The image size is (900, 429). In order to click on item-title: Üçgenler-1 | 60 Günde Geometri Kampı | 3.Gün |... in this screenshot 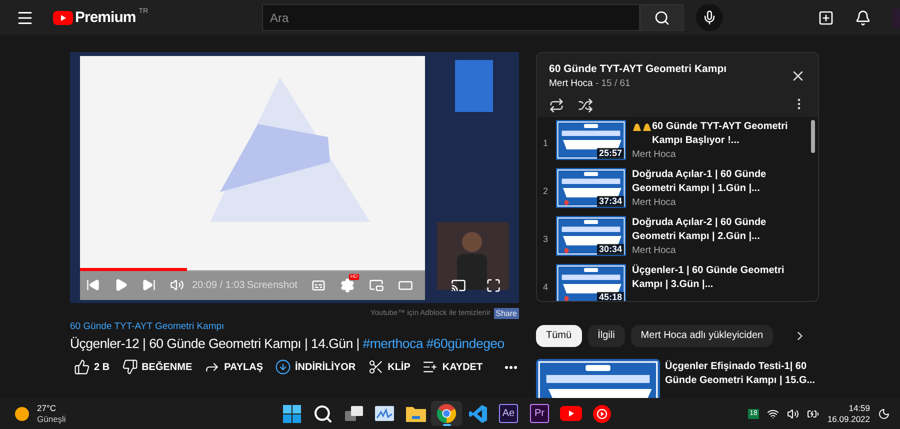, I will do `click(709, 278)`.